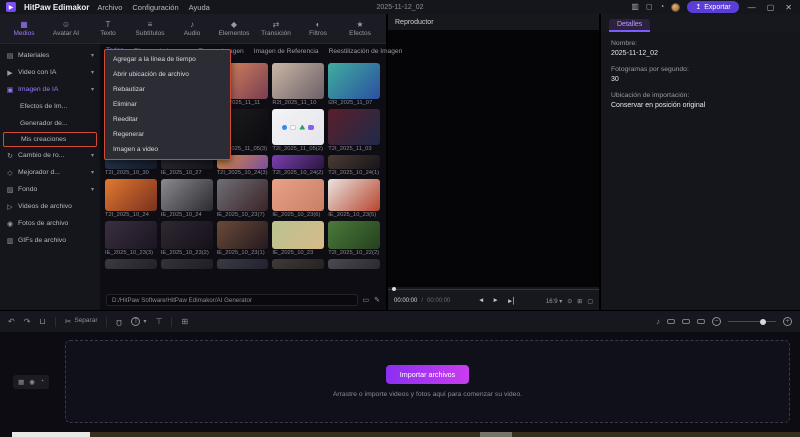  Describe the element at coordinates (167, 104) in the screenshot. I see `context-menu-item: Eliminar` at that location.